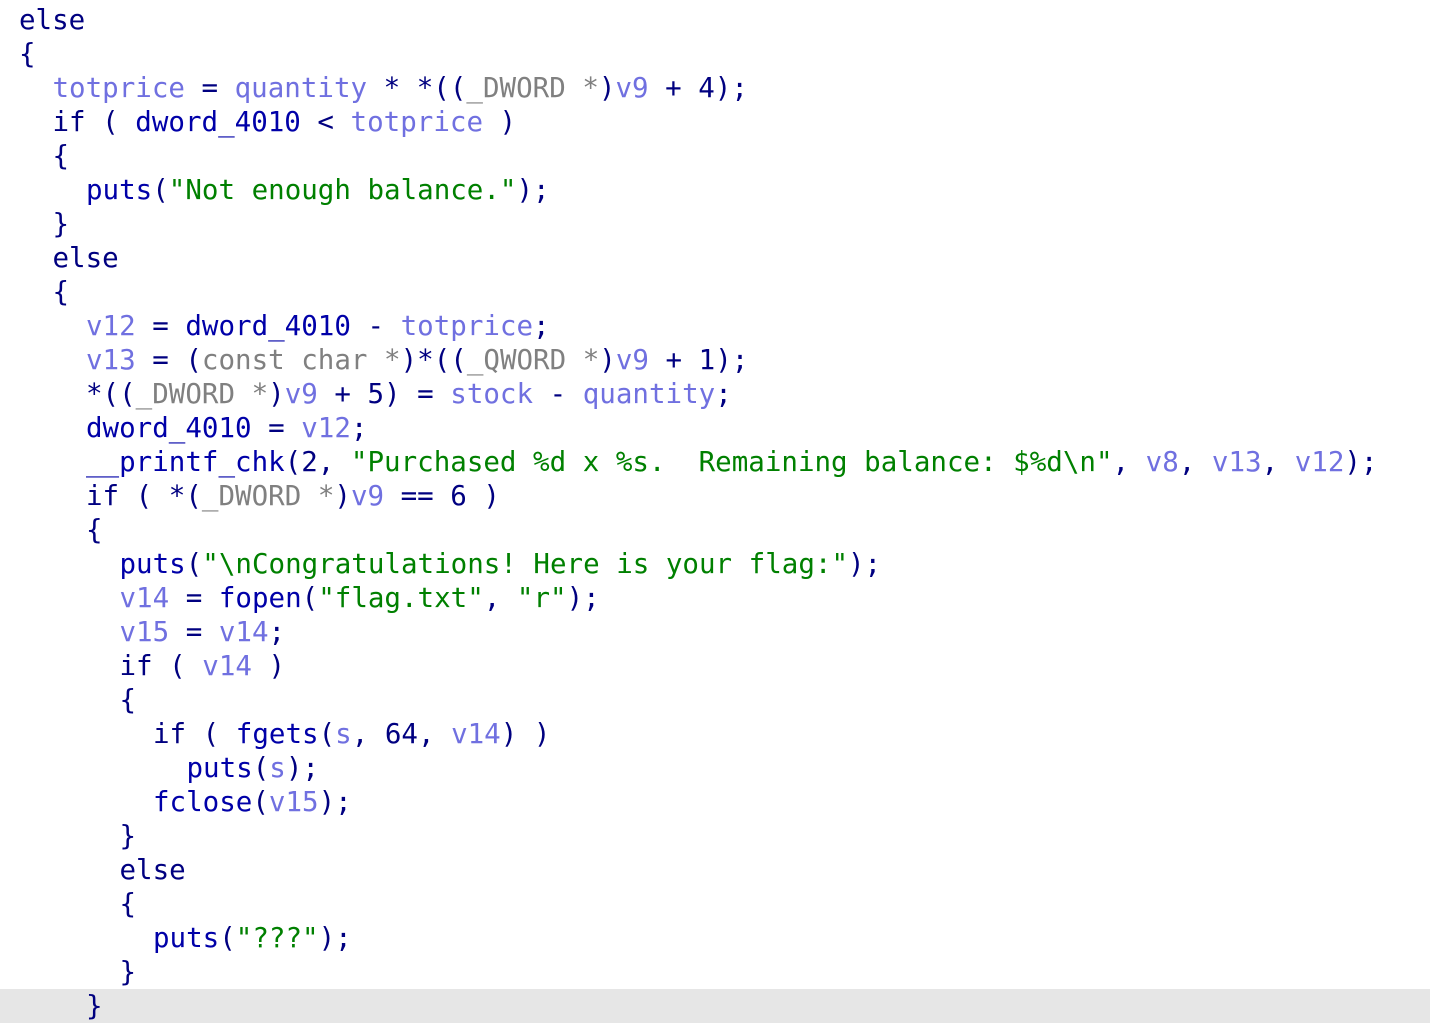 Image resolution: width=1430 pixels, height=1026 pixels. I want to click on code-line: v12 = dword_4010 - totprice;, so click(715, 326).